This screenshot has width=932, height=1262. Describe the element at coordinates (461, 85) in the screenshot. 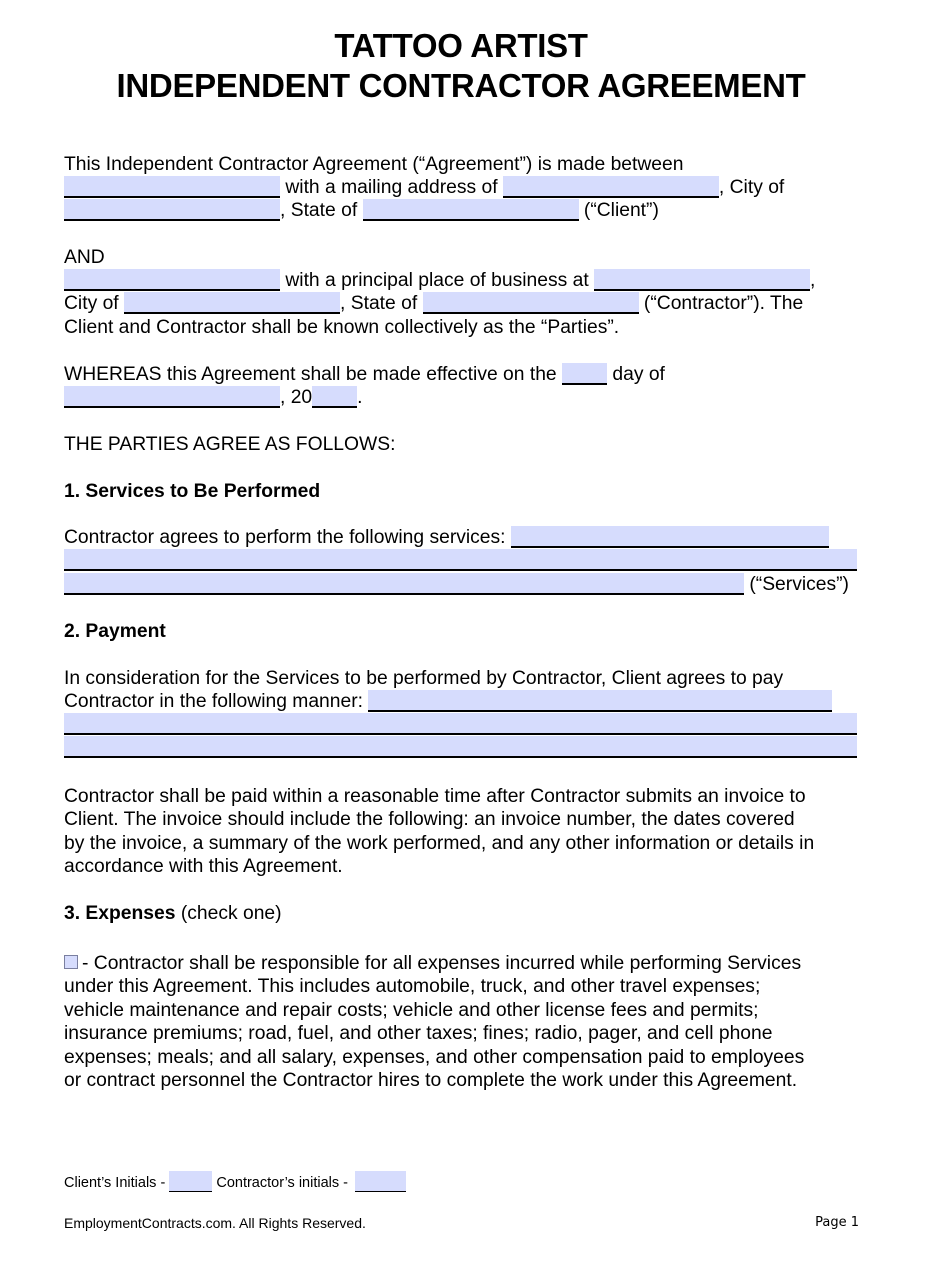

I see `document-title-line2: INDEPENDENT CONTRACTOR AGREEMENT` at that location.